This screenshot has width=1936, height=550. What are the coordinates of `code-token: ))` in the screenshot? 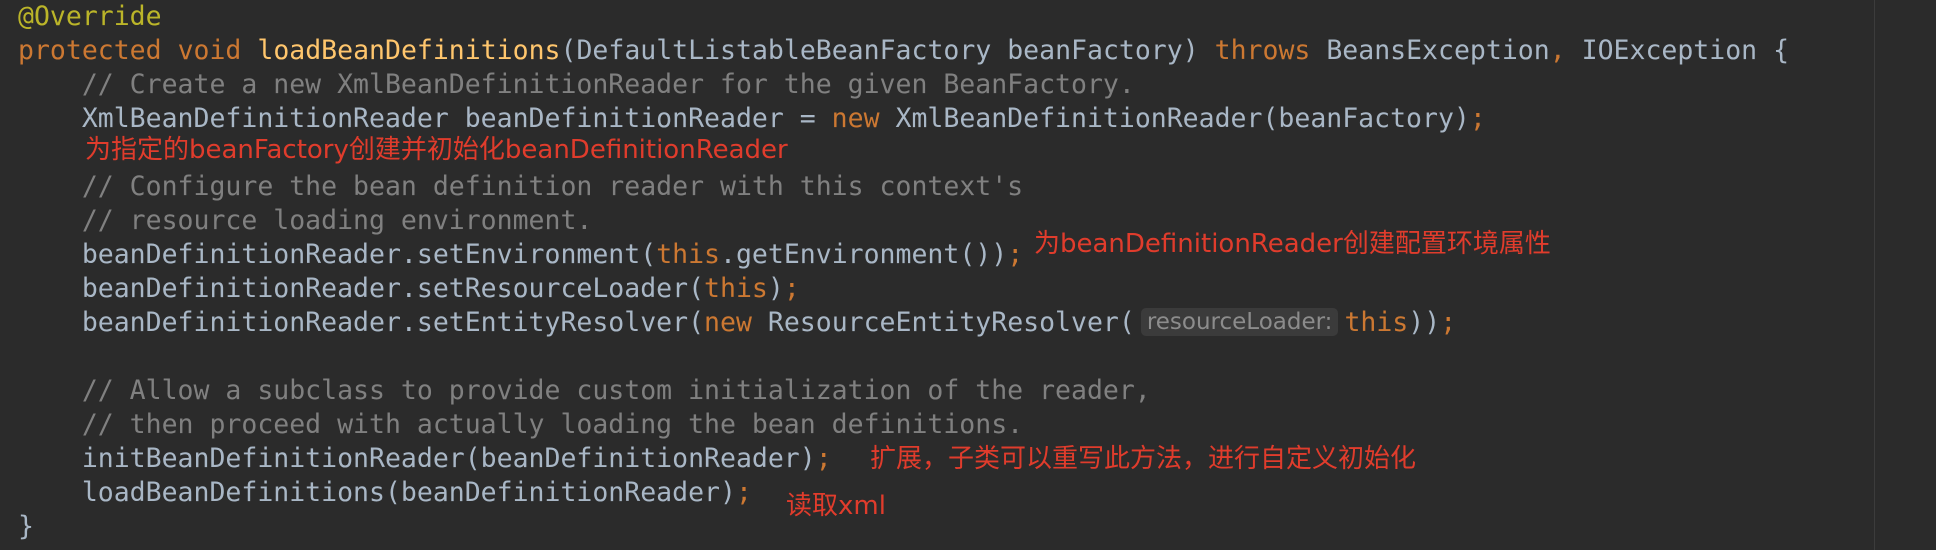 It's located at (1424, 322).